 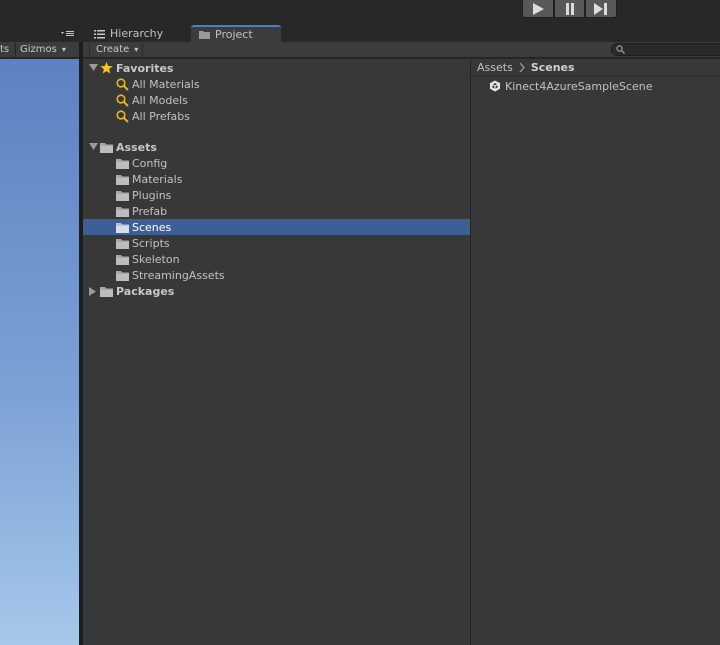 I want to click on tree-section-label: Packages, so click(x=145, y=291).